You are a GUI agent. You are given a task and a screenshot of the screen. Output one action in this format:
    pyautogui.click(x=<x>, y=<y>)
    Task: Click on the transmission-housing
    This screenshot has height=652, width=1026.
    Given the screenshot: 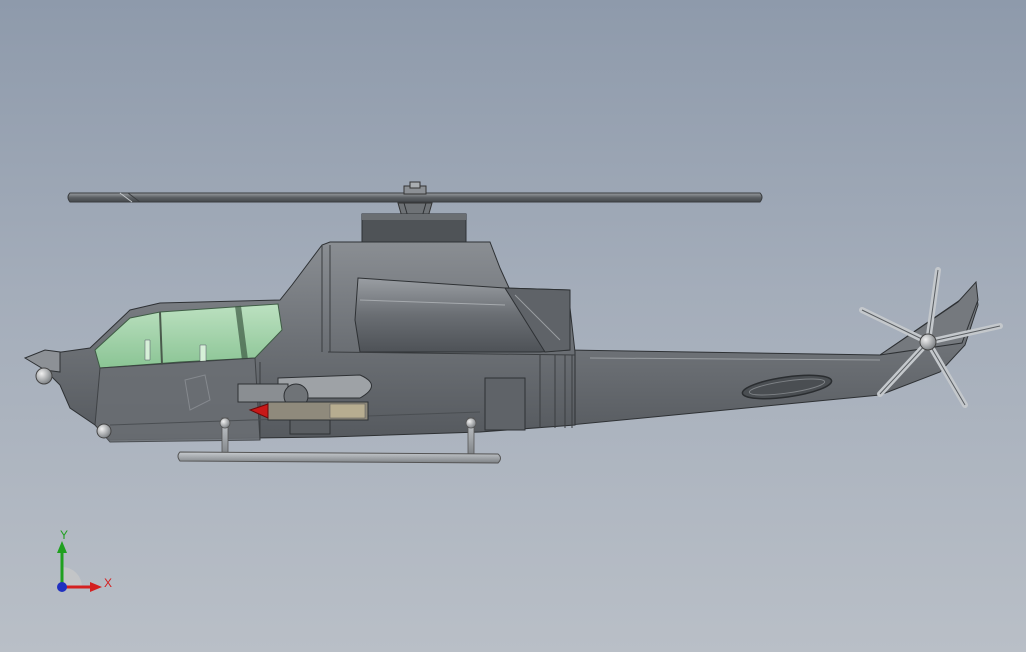 What is the action you would take?
    pyautogui.click(x=414, y=228)
    